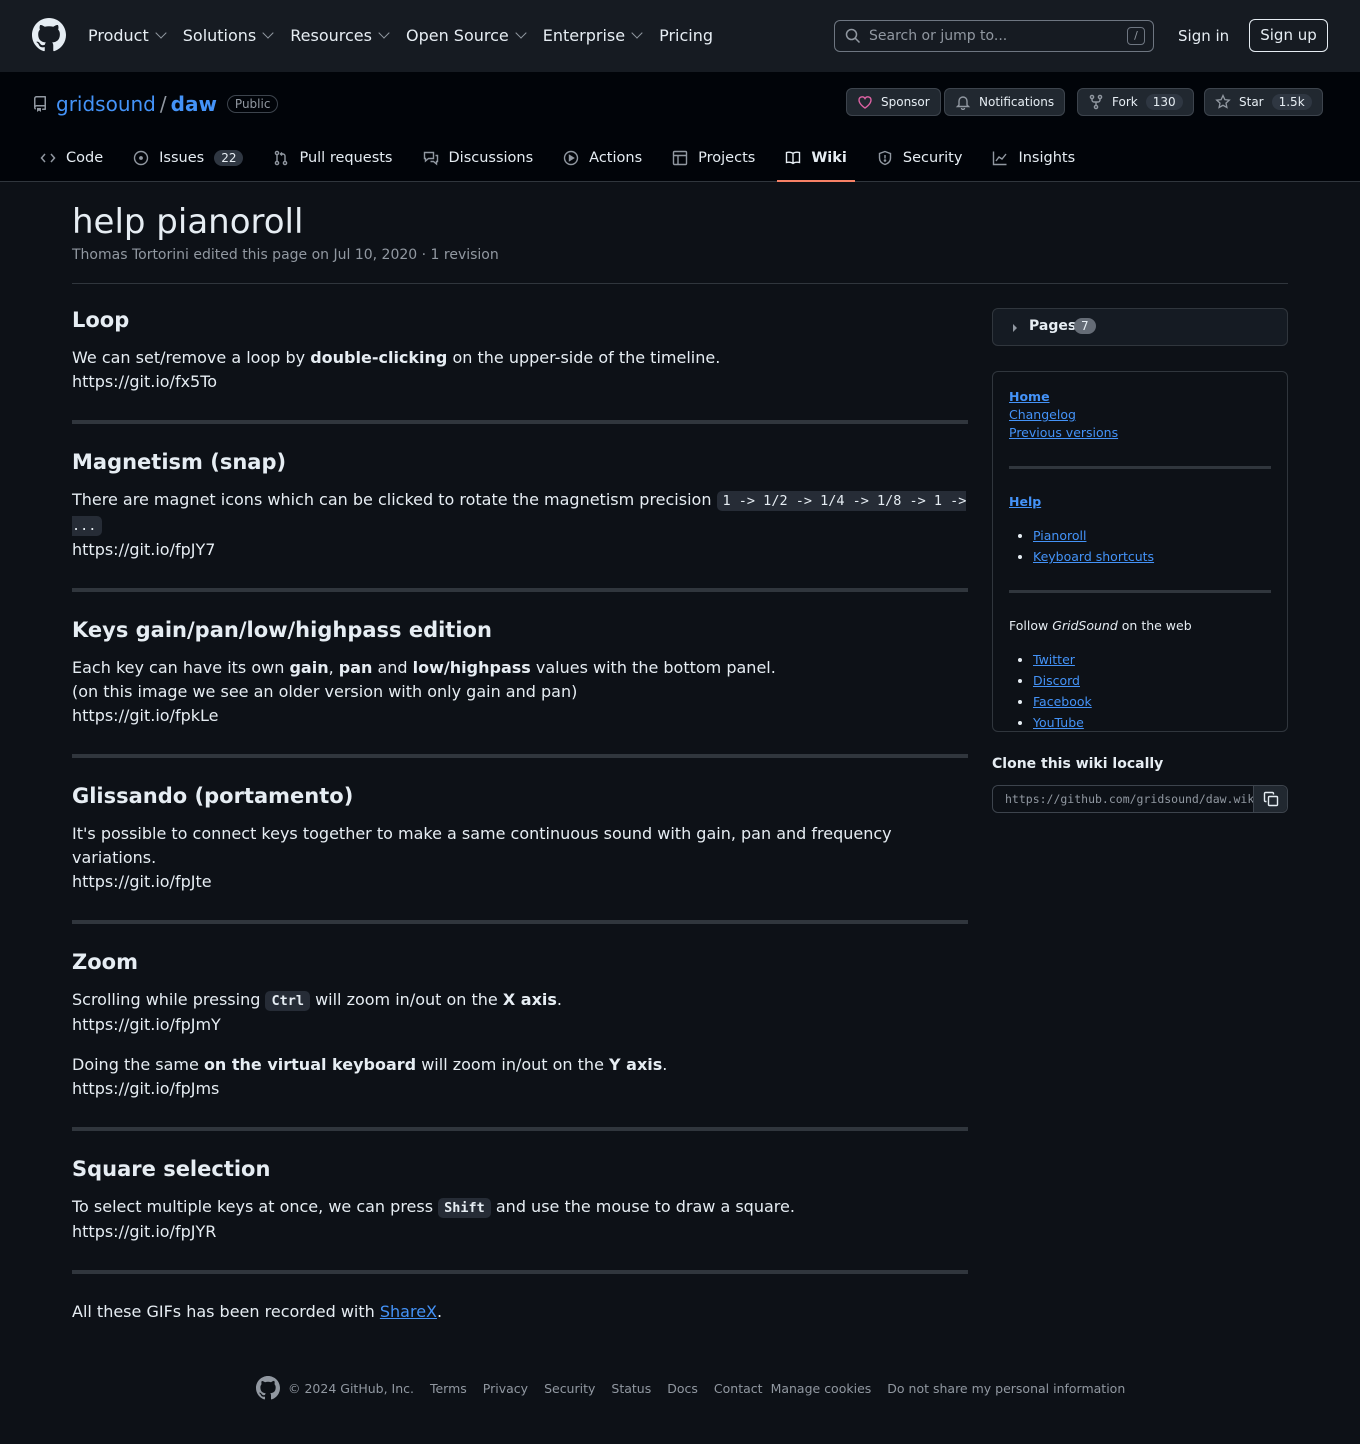  Describe the element at coordinates (143, 549) in the screenshot. I see `broken-image: https://git.io/fpJY7` at that location.